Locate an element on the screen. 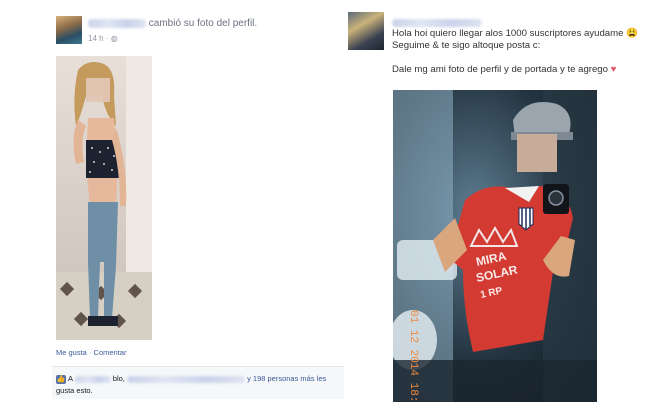 This screenshot has width=663, height=408. thumbs-up-icon: 👍 is located at coordinates (61, 379).